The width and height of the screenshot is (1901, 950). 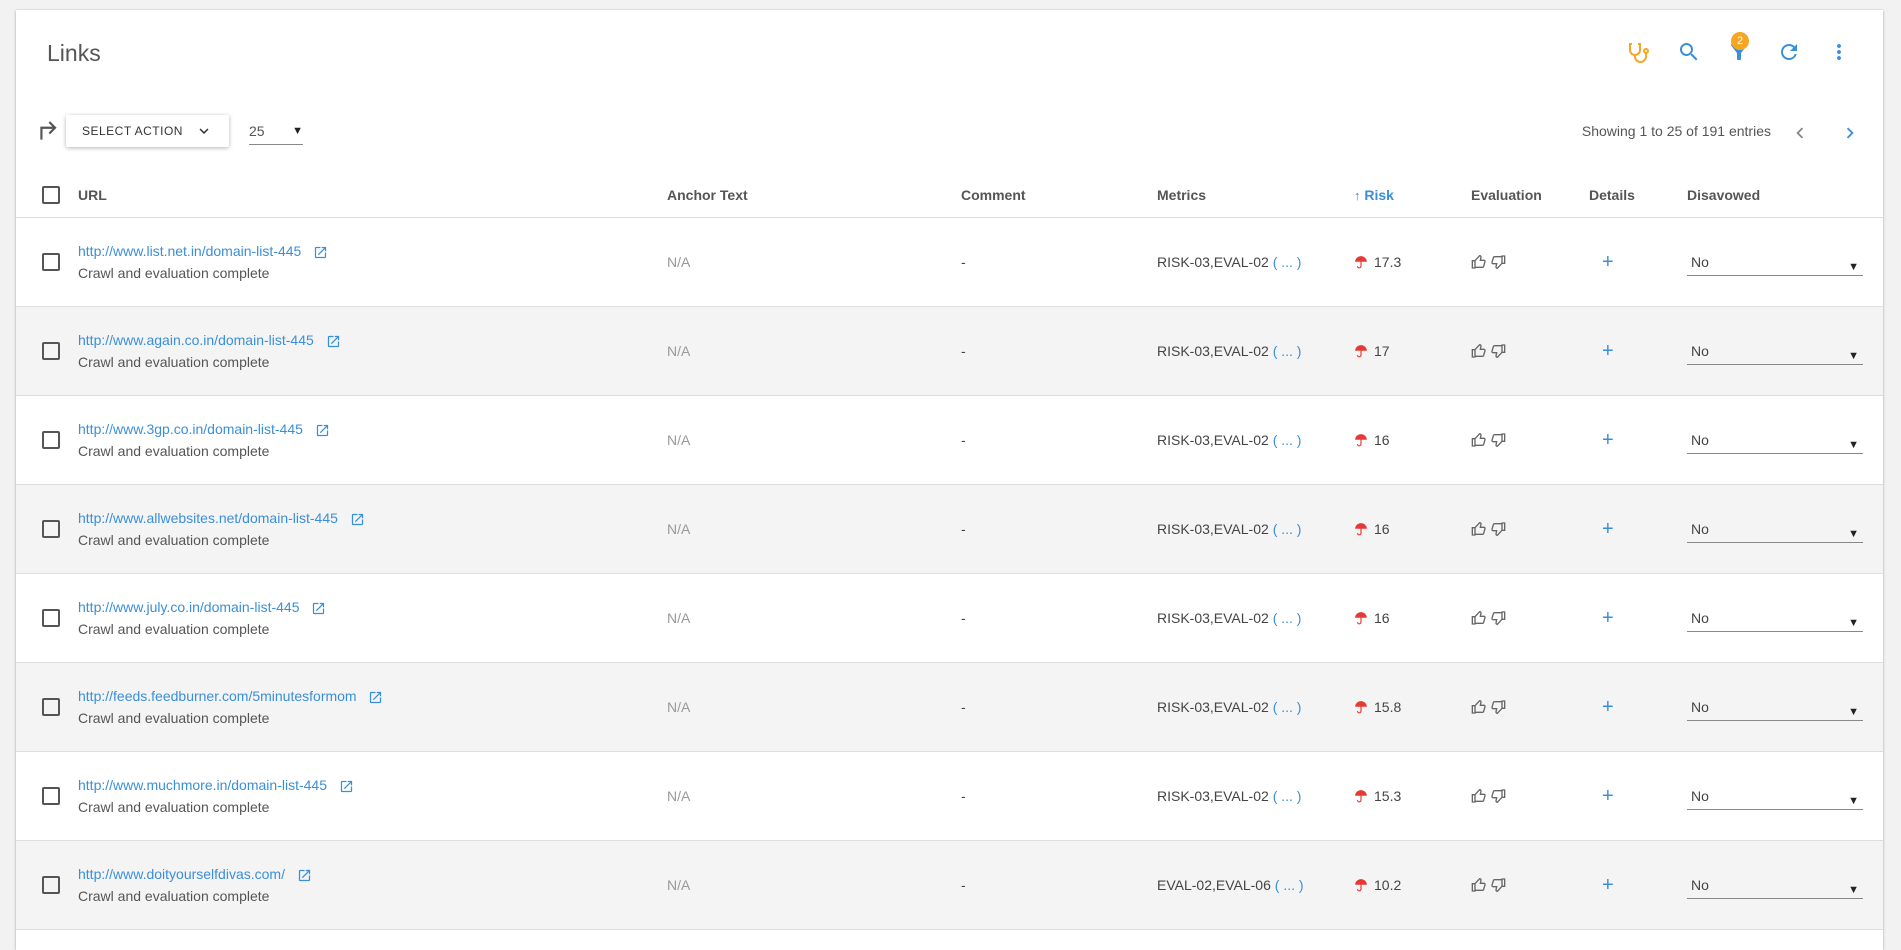 I want to click on row-risk-value: 17.3, so click(x=1388, y=262).